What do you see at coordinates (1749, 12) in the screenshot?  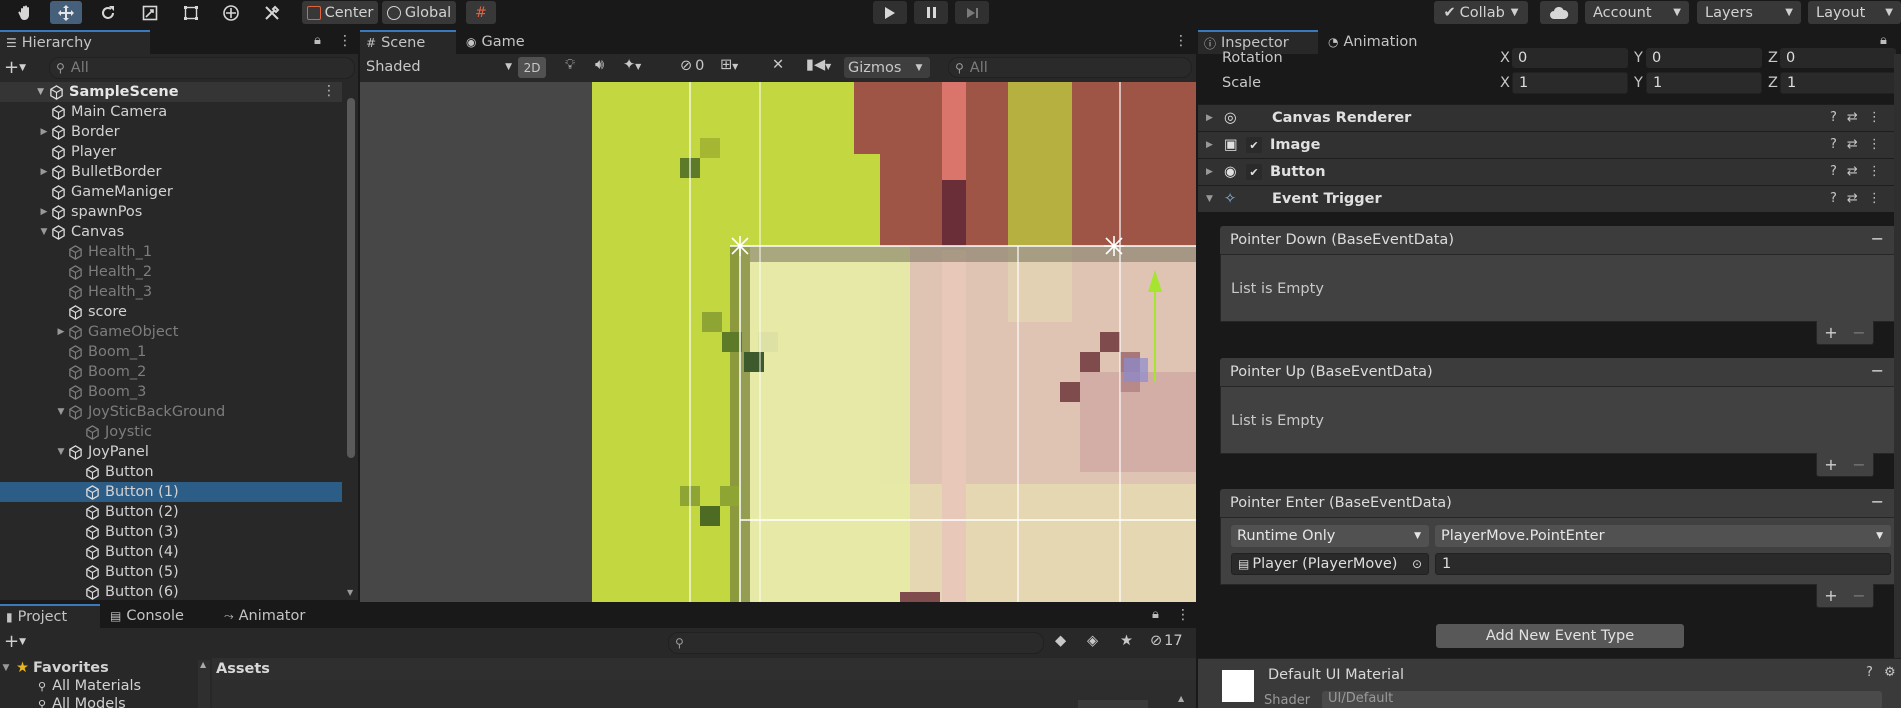 I see `layers-dropdown: Layers ▼` at bounding box center [1749, 12].